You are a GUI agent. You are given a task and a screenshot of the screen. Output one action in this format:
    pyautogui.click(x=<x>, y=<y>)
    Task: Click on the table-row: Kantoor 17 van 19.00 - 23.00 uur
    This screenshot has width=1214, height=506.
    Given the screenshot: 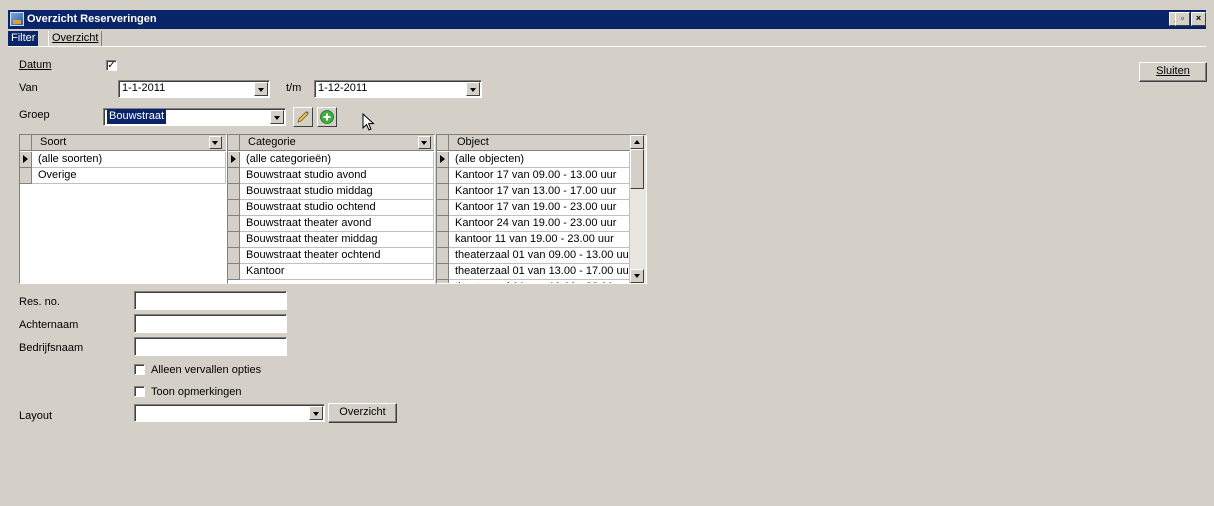 What is the action you would take?
    pyautogui.click(x=533, y=208)
    